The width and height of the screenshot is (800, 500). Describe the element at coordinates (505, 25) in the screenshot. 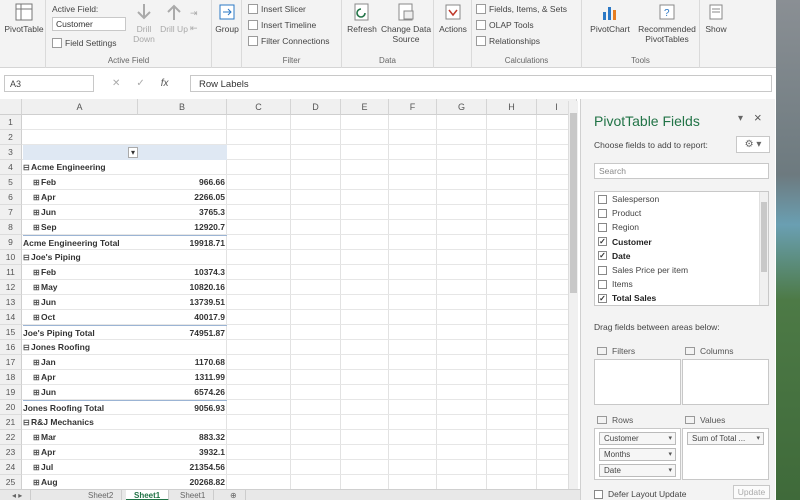

I see `olap-tools-button: OLAP Tools` at that location.